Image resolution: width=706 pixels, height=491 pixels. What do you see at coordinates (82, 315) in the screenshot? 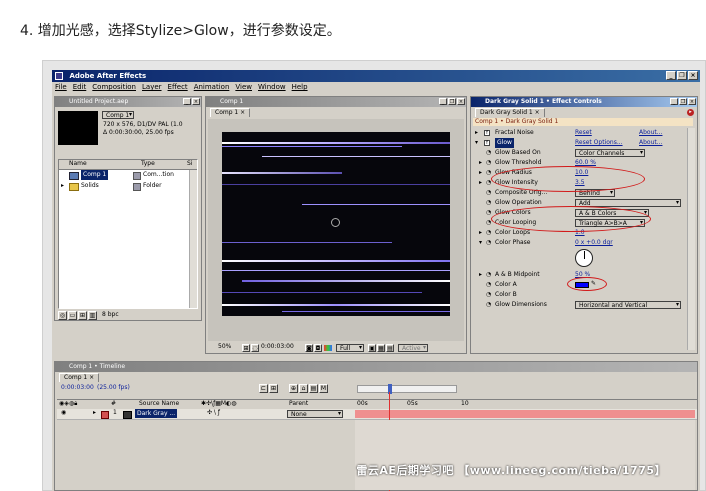
I see `new-comp-icon: ⊞` at bounding box center [82, 315].